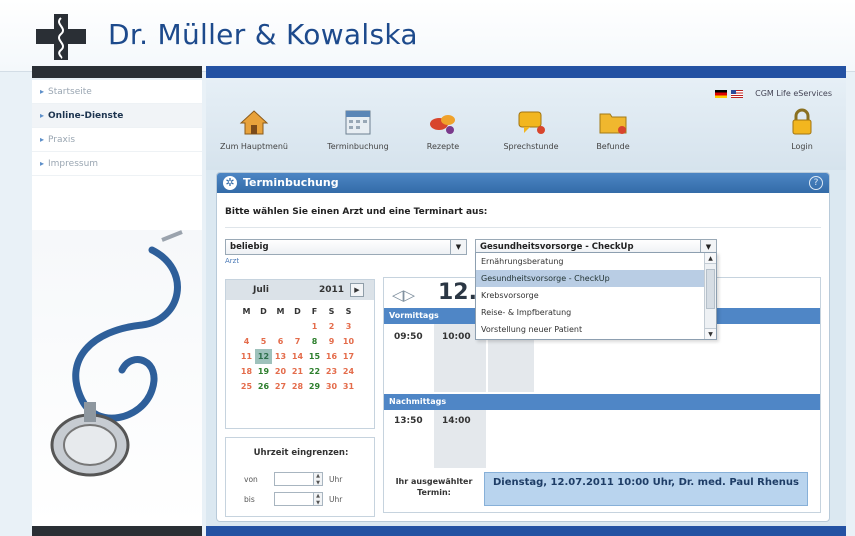 The height and width of the screenshot is (536, 855). I want to click on timeslot-1000: 10:00, so click(456, 337).